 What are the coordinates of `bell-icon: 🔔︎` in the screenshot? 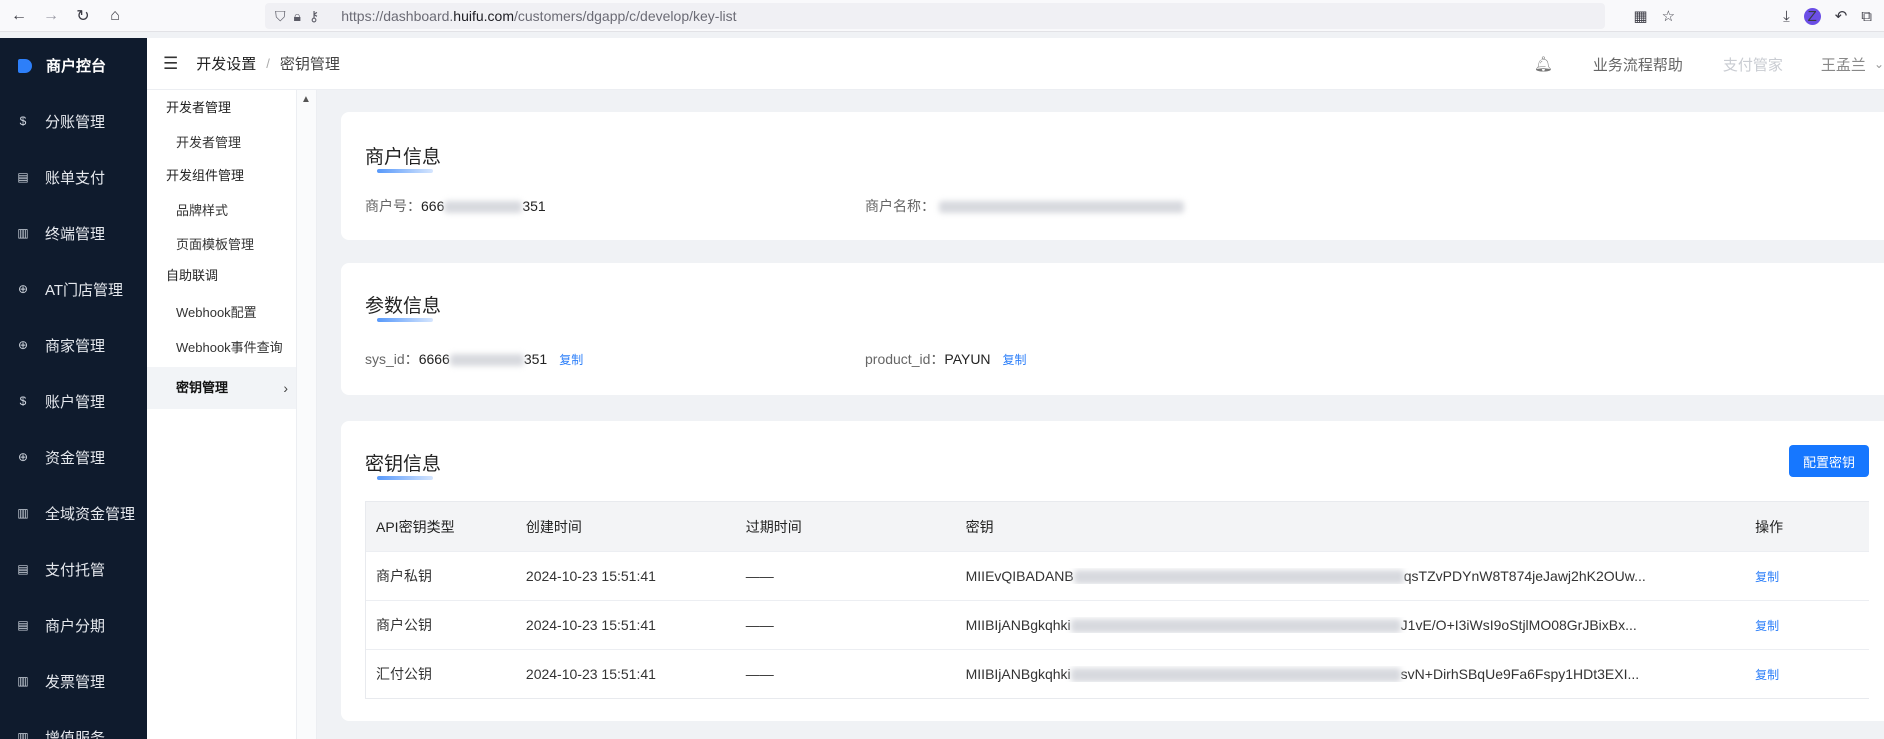 It's located at (1543, 64).